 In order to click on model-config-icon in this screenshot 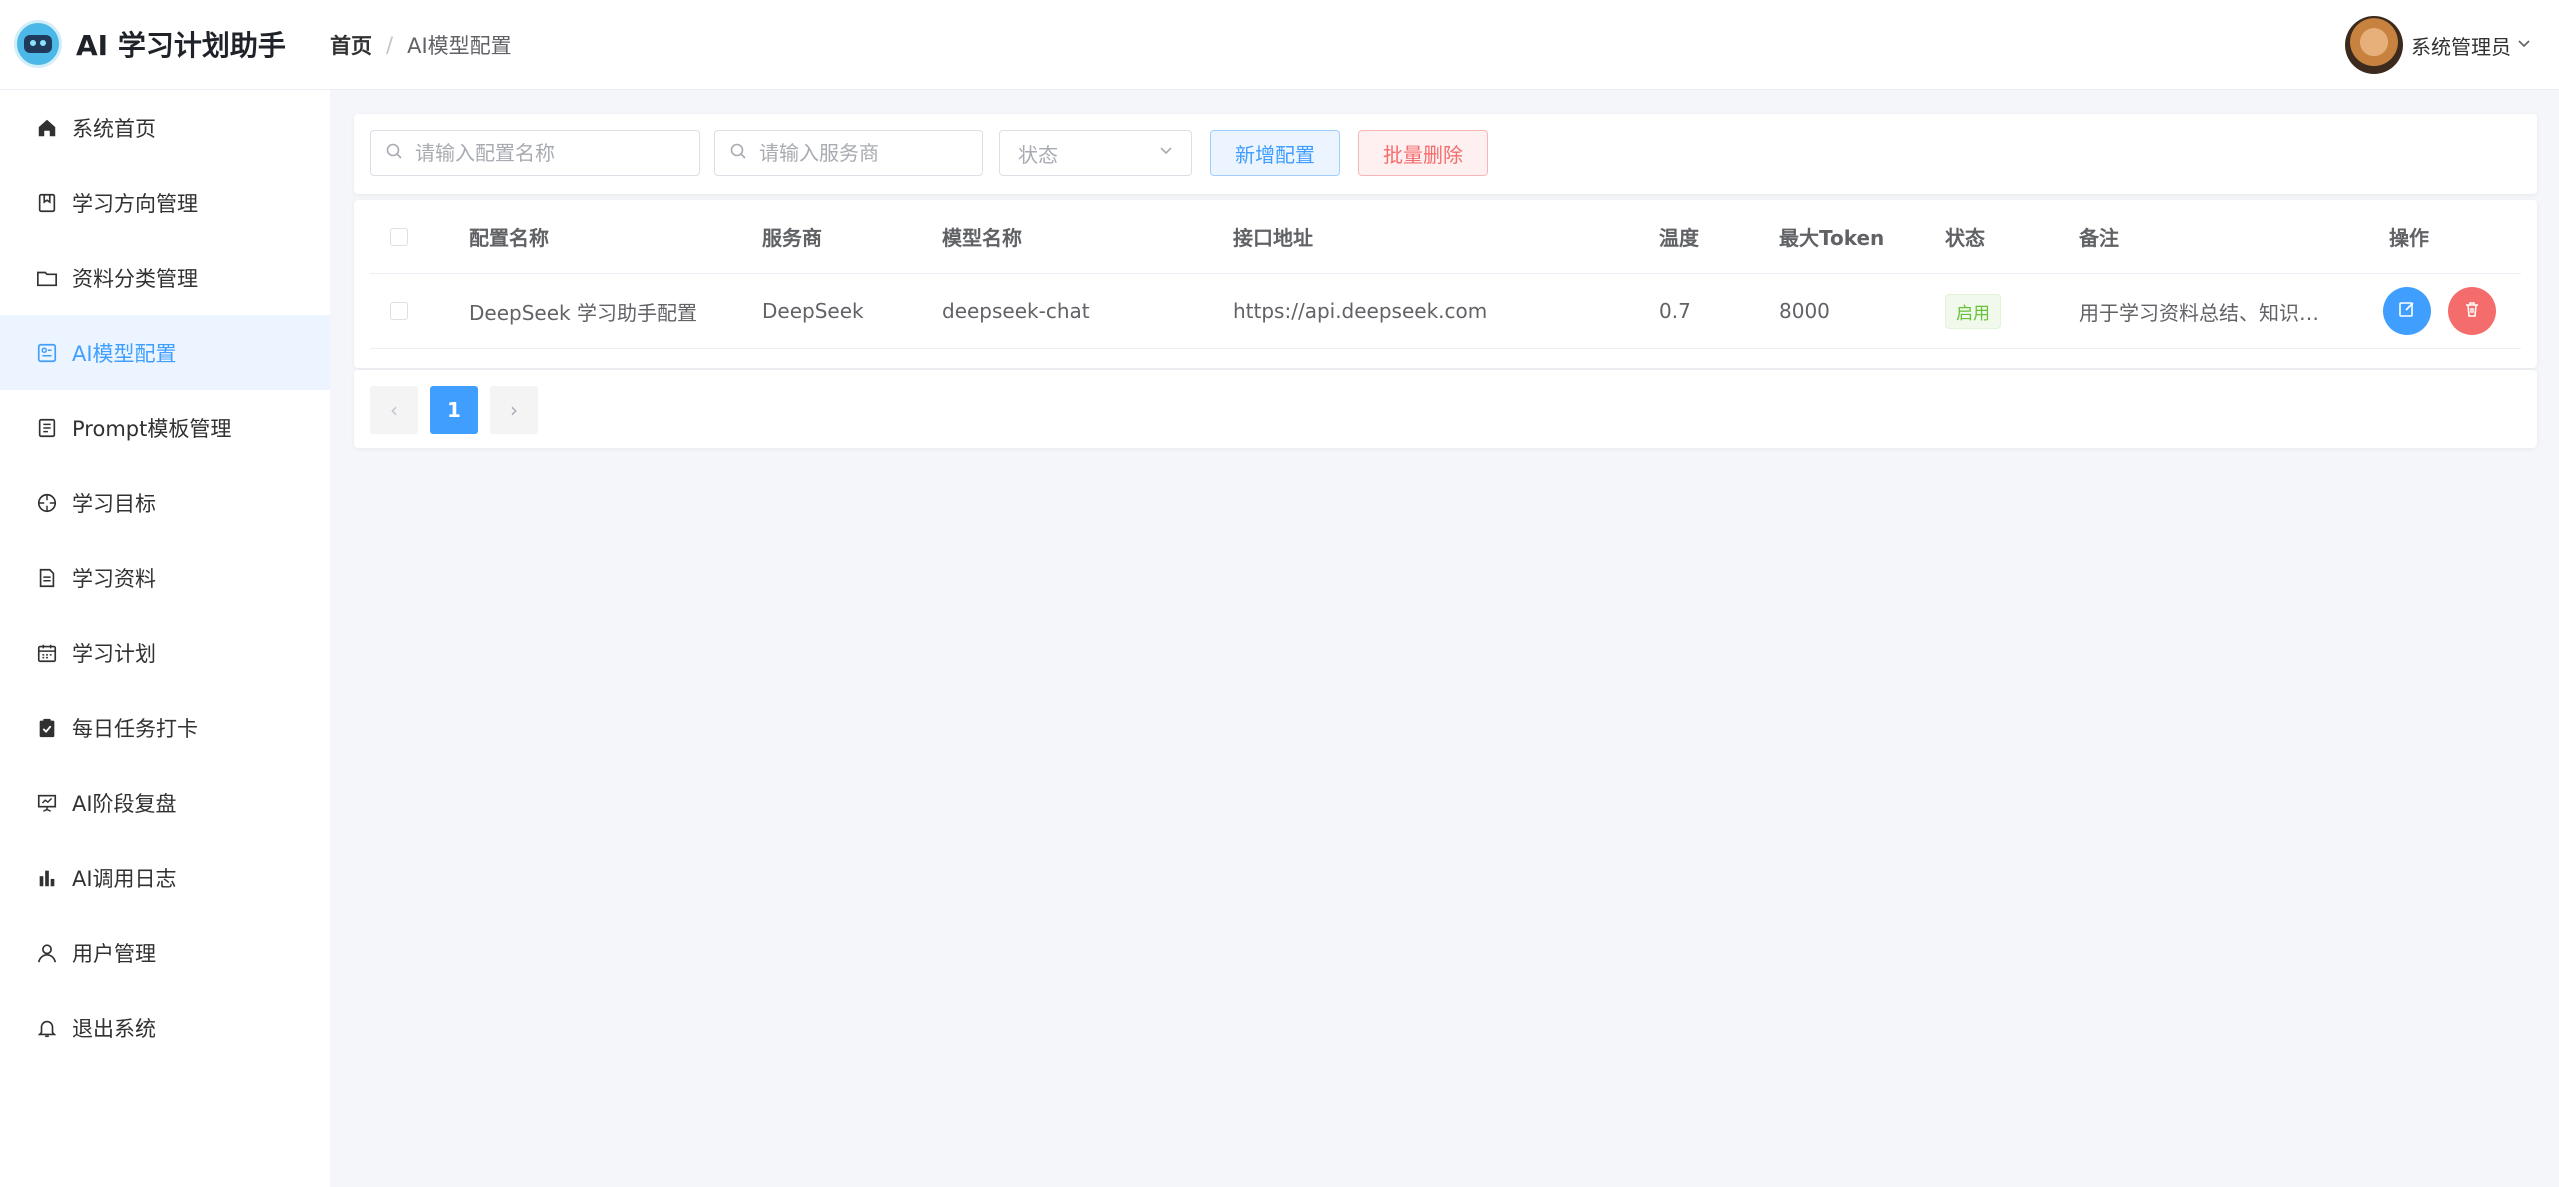, I will do `click(47, 353)`.